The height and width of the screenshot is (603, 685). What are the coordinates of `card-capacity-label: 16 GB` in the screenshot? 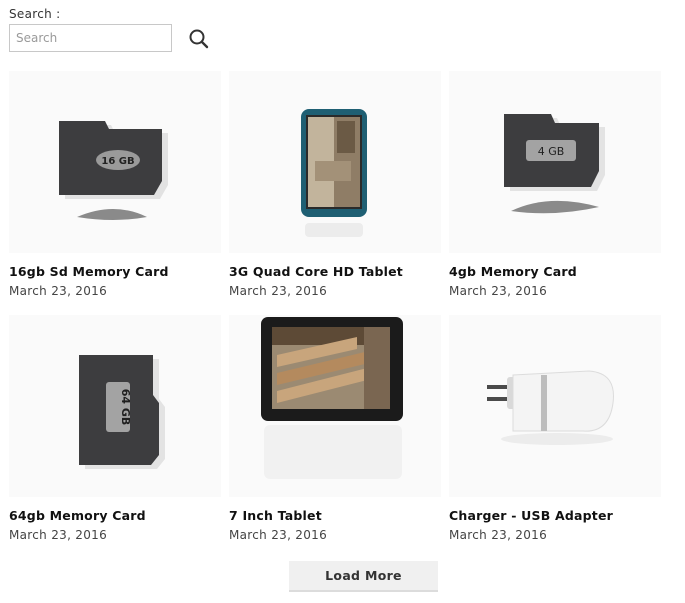 It's located at (117, 161).